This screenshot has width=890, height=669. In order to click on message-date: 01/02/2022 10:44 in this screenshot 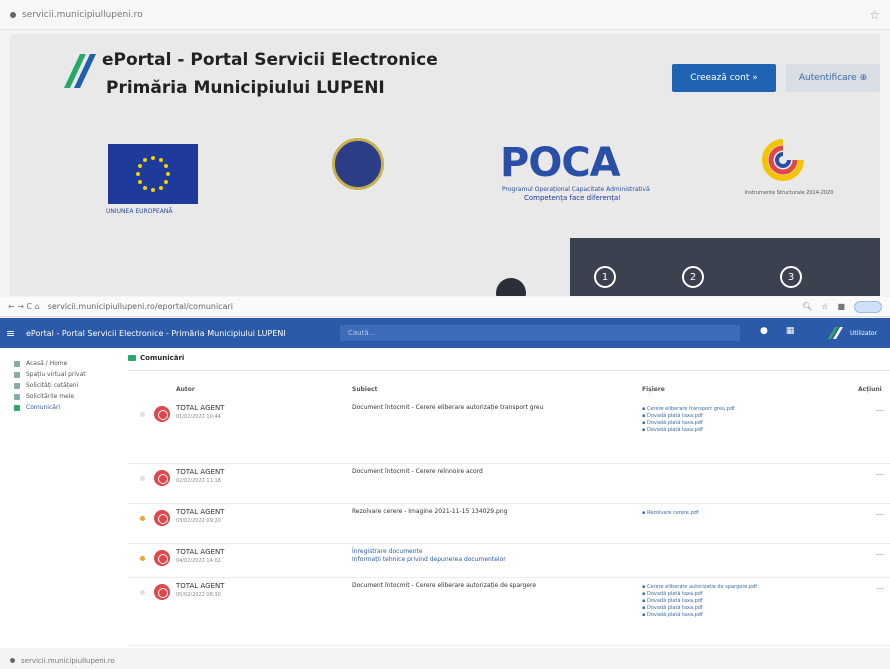, I will do `click(198, 417)`.